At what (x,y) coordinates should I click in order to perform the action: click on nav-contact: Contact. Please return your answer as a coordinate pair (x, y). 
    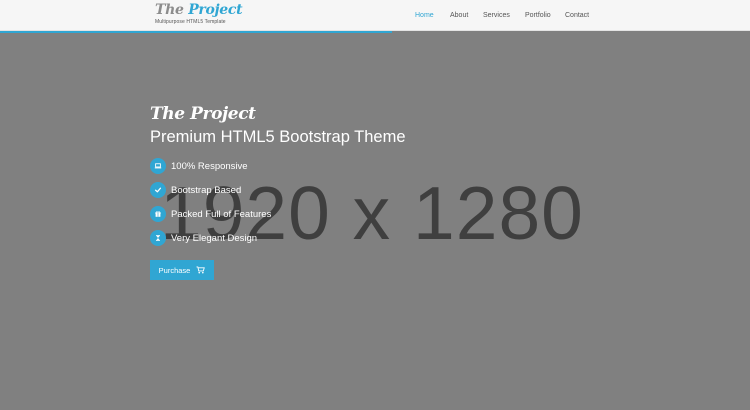
    Looking at the image, I should click on (577, 15).